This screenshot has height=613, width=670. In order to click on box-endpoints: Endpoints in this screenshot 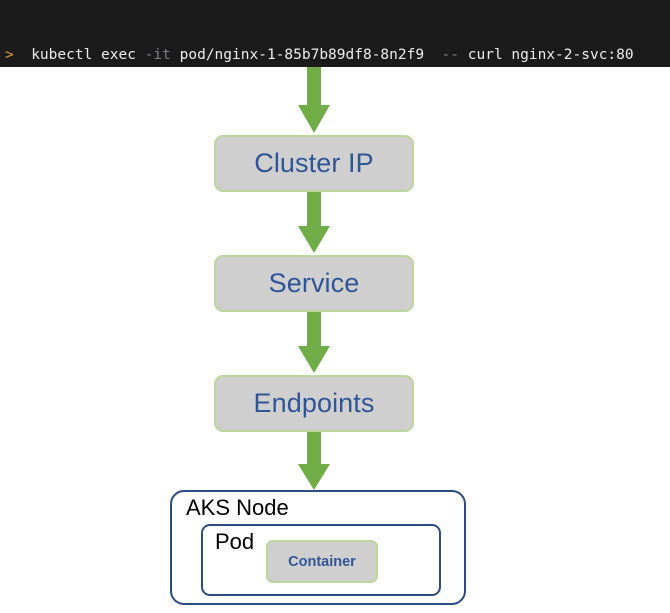, I will do `click(314, 403)`.